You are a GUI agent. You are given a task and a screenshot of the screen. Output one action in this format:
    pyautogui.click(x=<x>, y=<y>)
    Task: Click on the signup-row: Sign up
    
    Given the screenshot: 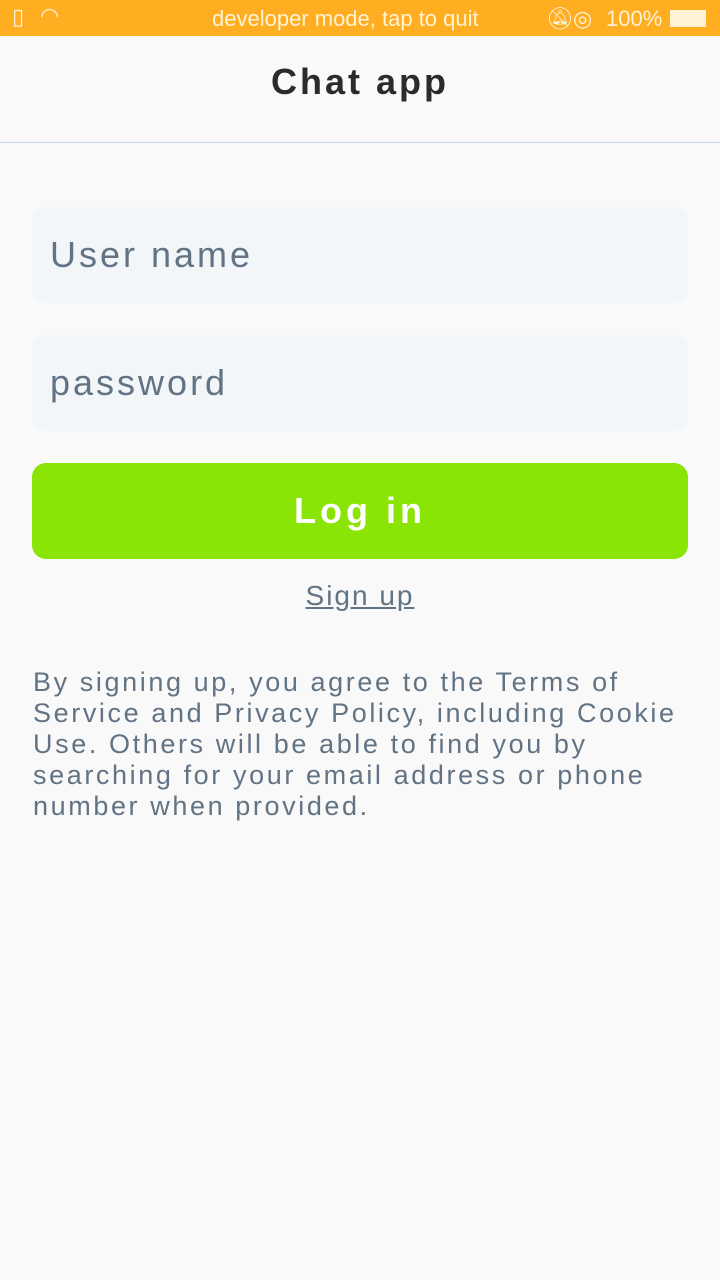 What is the action you would take?
    pyautogui.click(x=360, y=596)
    